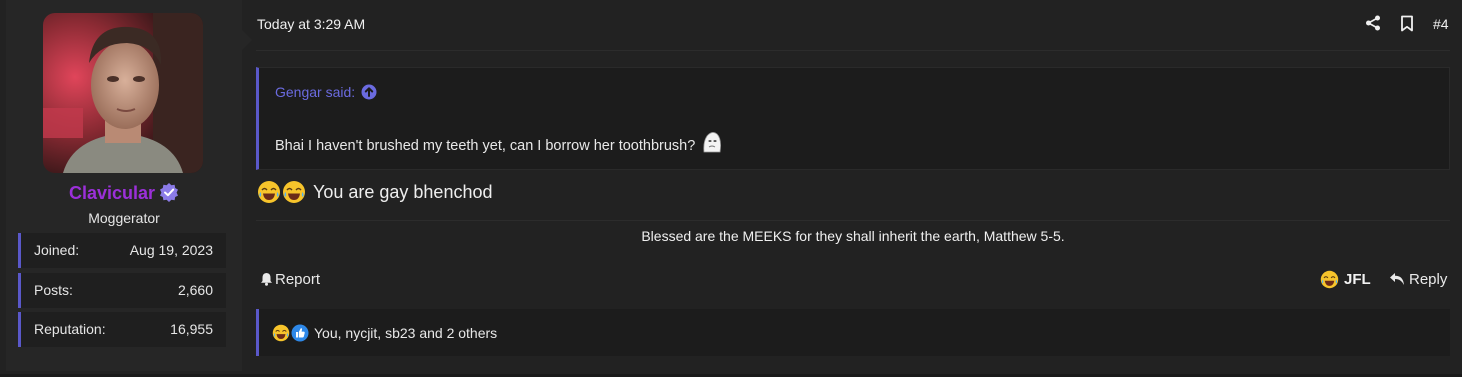 The height and width of the screenshot is (377, 1462). I want to click on stat-label: Posts:, so click(53, 290).